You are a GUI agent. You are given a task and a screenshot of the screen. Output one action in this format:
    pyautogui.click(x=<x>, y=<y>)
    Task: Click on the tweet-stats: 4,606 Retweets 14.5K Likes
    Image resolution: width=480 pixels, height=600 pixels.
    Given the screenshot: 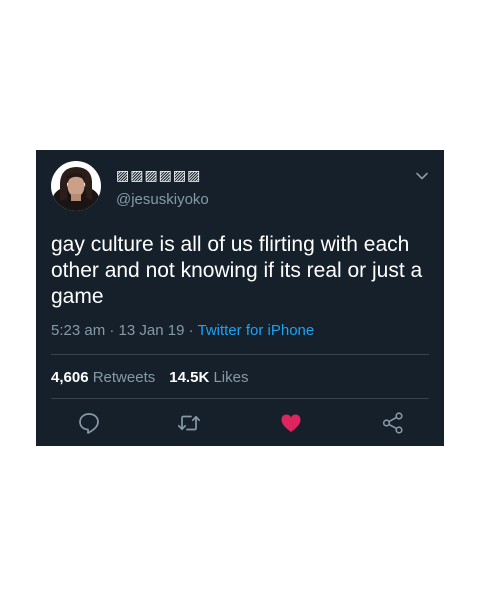 What is the action you would take?
    pyautogui.click(x=149, y=377)
    